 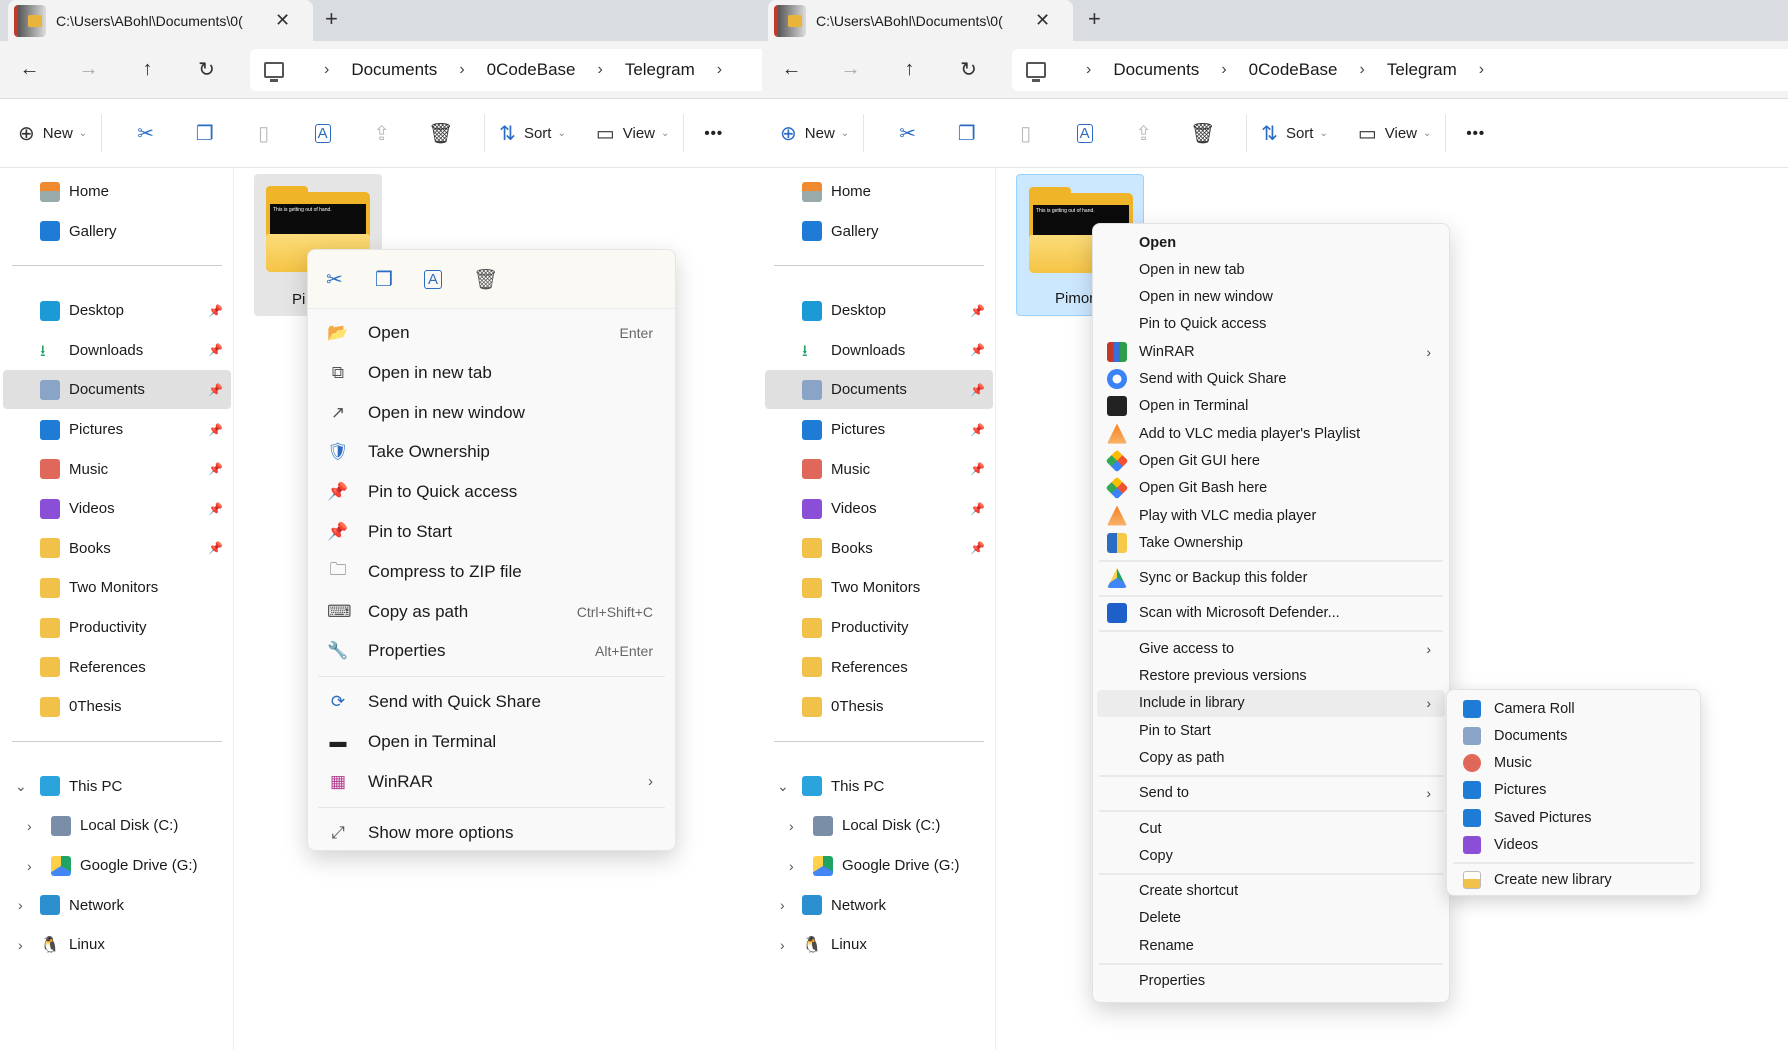 What do you see at coordinates (448, 279) in the screenshot?
I see `rename-icon: A` at bounding box center [448, 279].